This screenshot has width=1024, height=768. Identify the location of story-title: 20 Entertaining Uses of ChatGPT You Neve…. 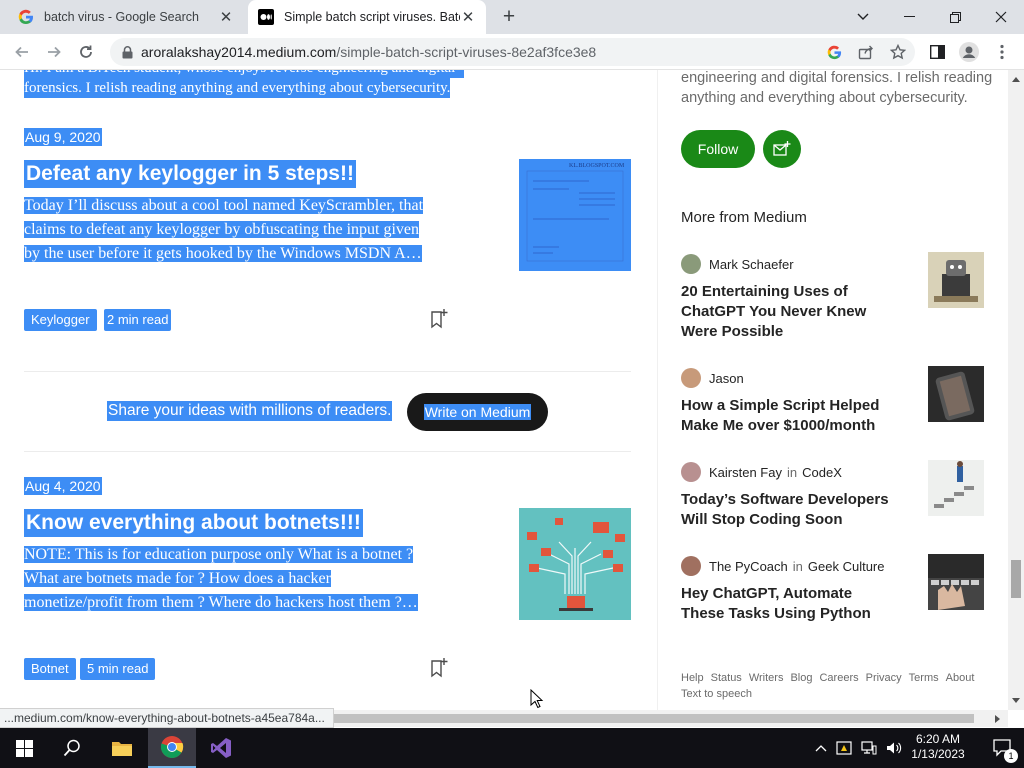
(788, 312).